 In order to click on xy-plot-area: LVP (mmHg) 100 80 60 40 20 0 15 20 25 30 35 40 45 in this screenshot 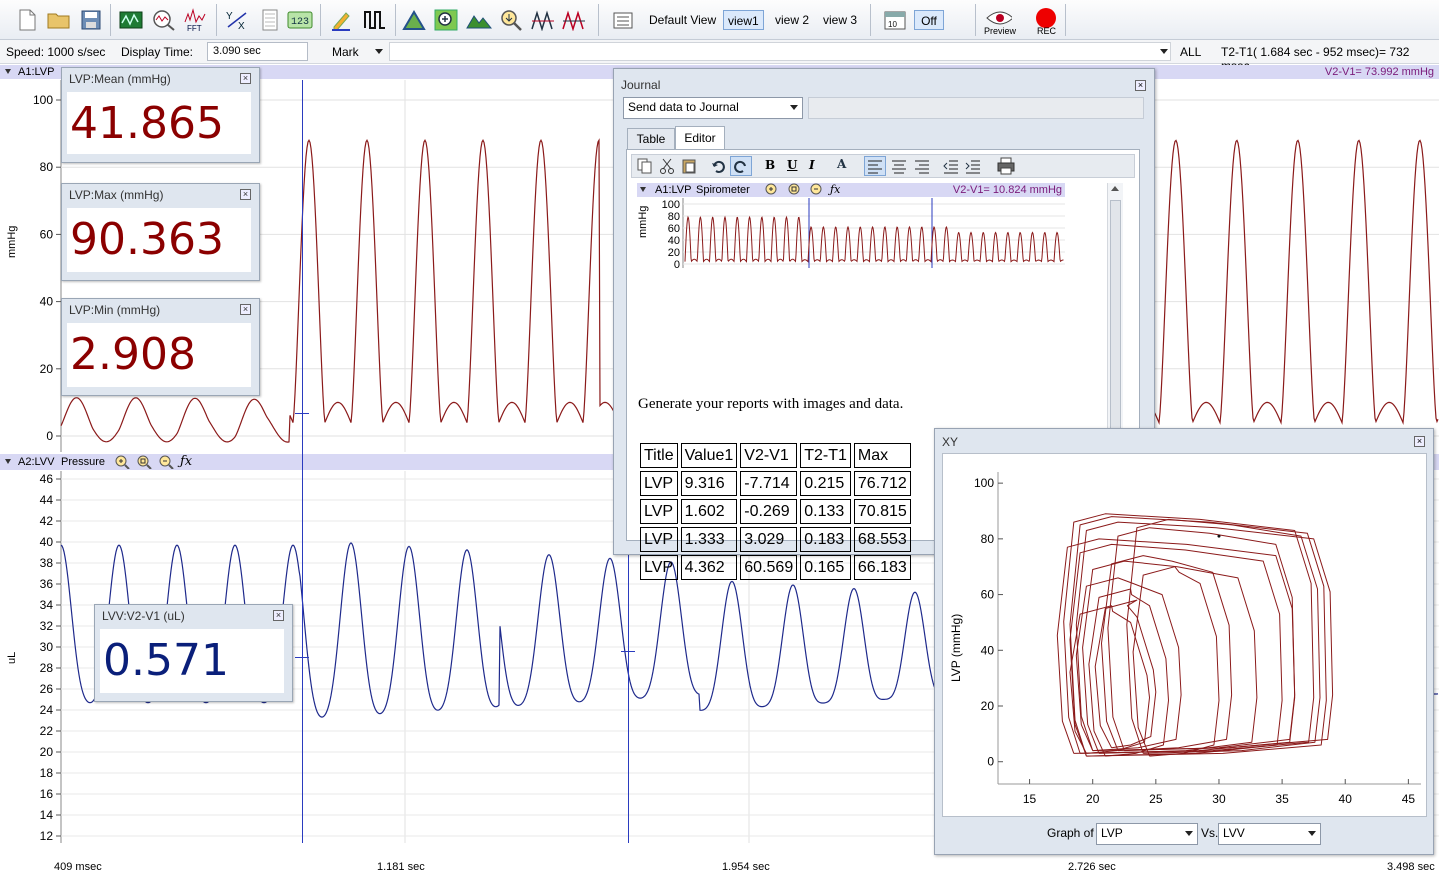, I will do `click(1184, 635)`.